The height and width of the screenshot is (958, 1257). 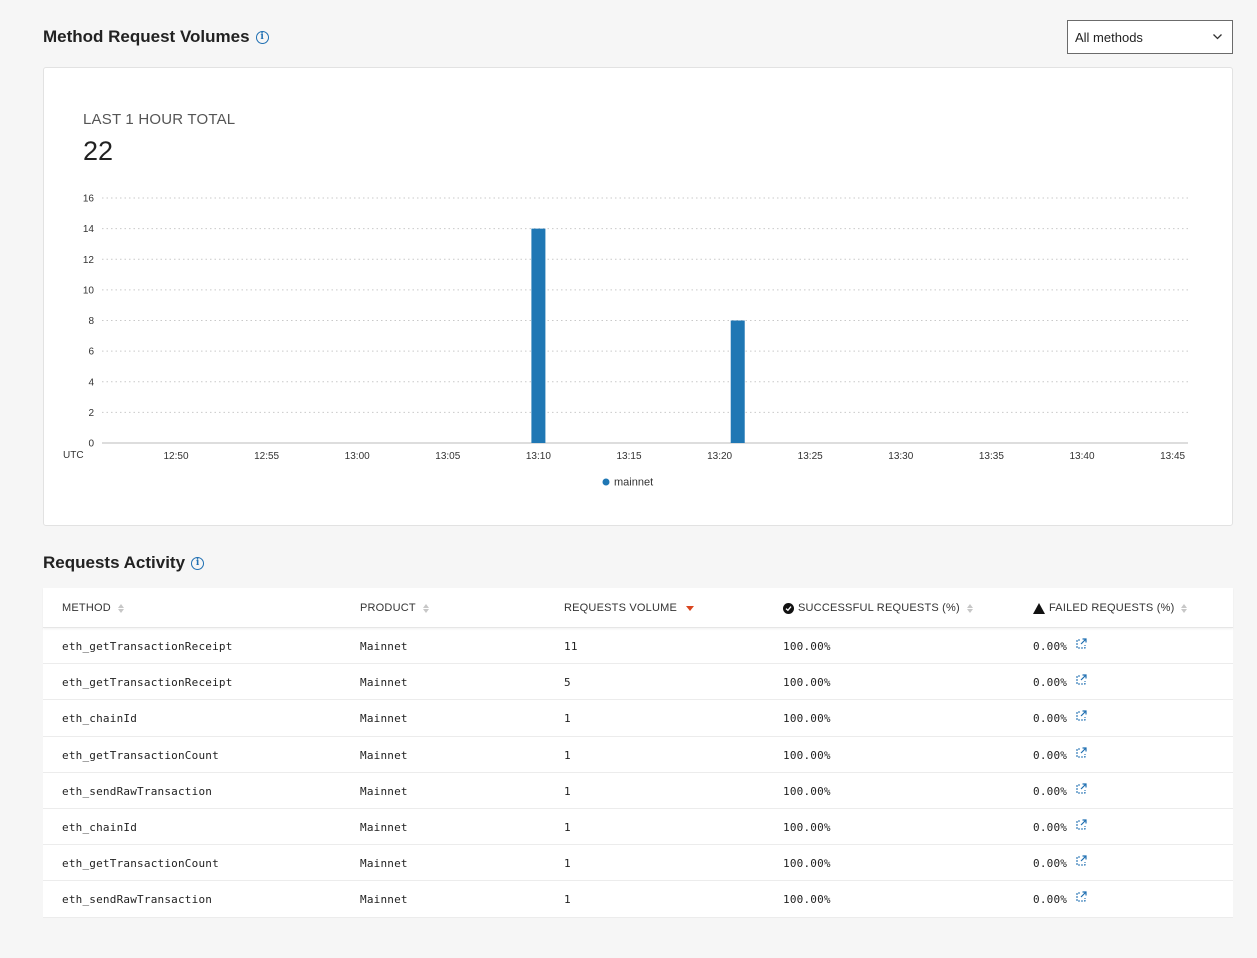 I want to click on volumes-title-text: Method Request Volumes, so click(x=146, y=36).